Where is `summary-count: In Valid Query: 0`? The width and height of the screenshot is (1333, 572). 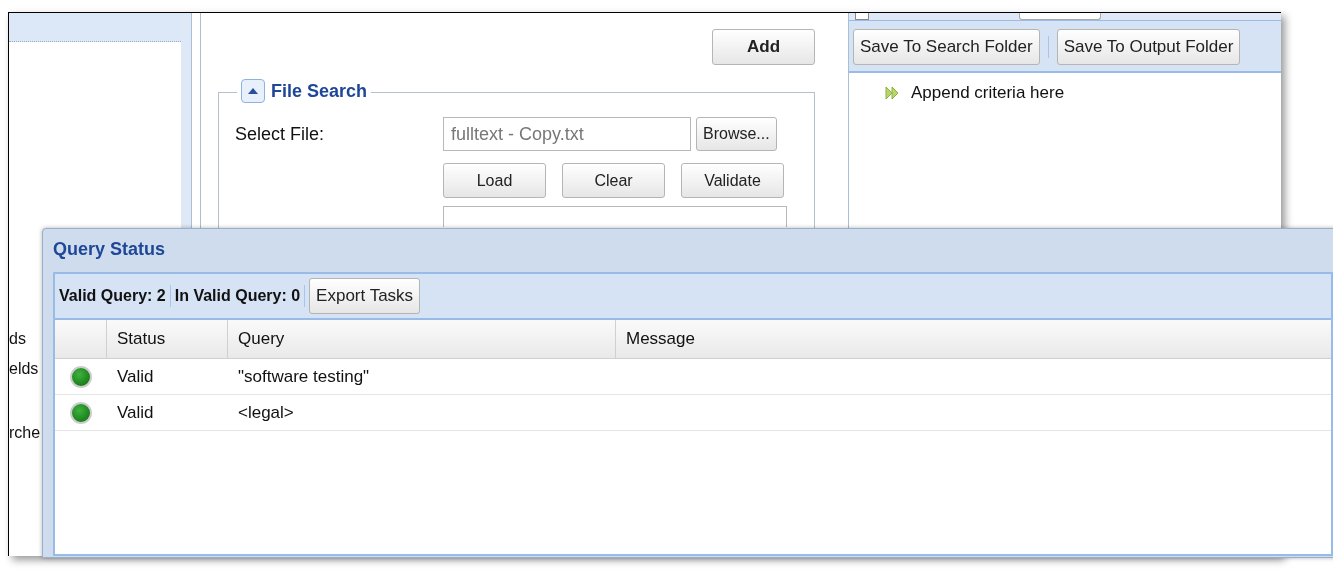 summary-count: In Valid Query: 0 is located at coordinates (237, 296).